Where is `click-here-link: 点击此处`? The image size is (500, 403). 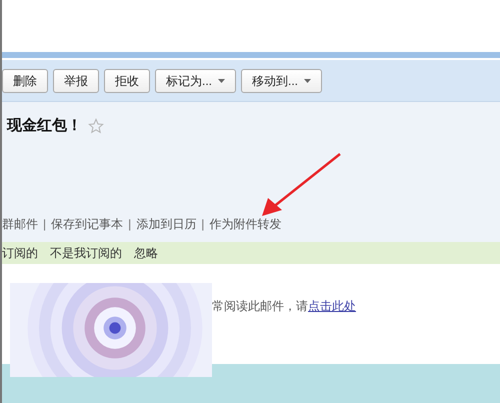
click-here-link: 点击此处 is located at coordinates (332, 306).